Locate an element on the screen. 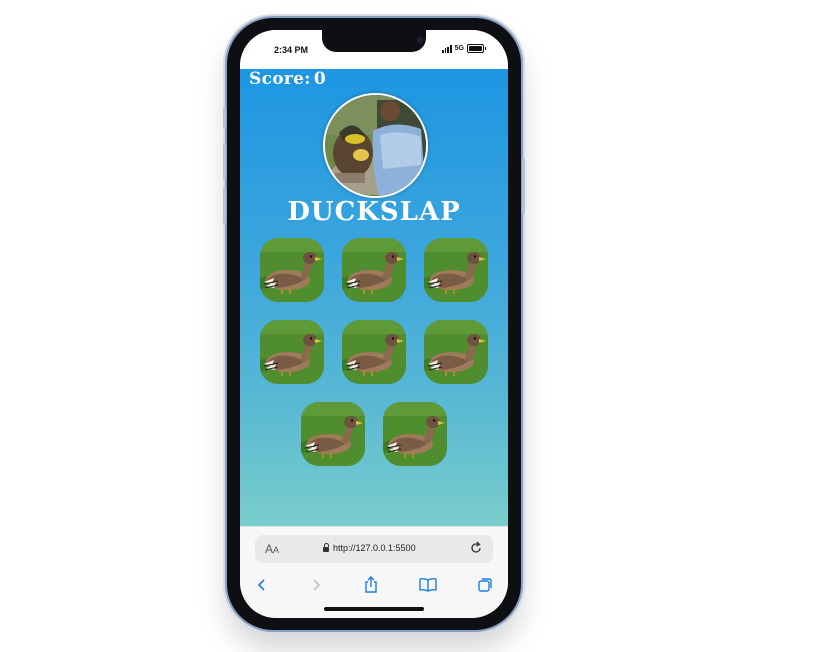  duckslap-logo-image is located at coordinates (375, 145).